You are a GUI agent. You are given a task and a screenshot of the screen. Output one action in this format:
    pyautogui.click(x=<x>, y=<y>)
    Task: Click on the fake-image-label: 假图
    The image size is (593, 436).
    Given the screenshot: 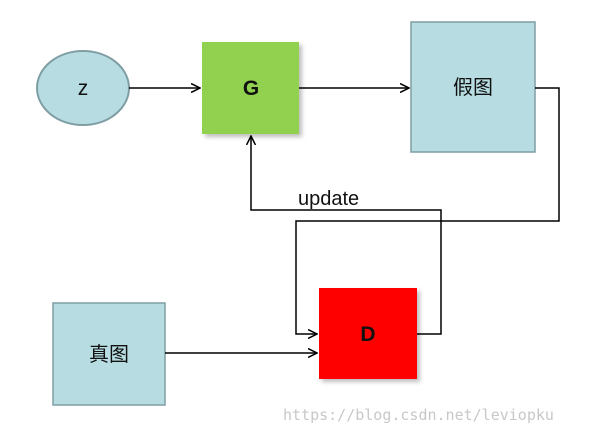 What is the action you would take?
    pyautogui.click(x=473, y=87)
    